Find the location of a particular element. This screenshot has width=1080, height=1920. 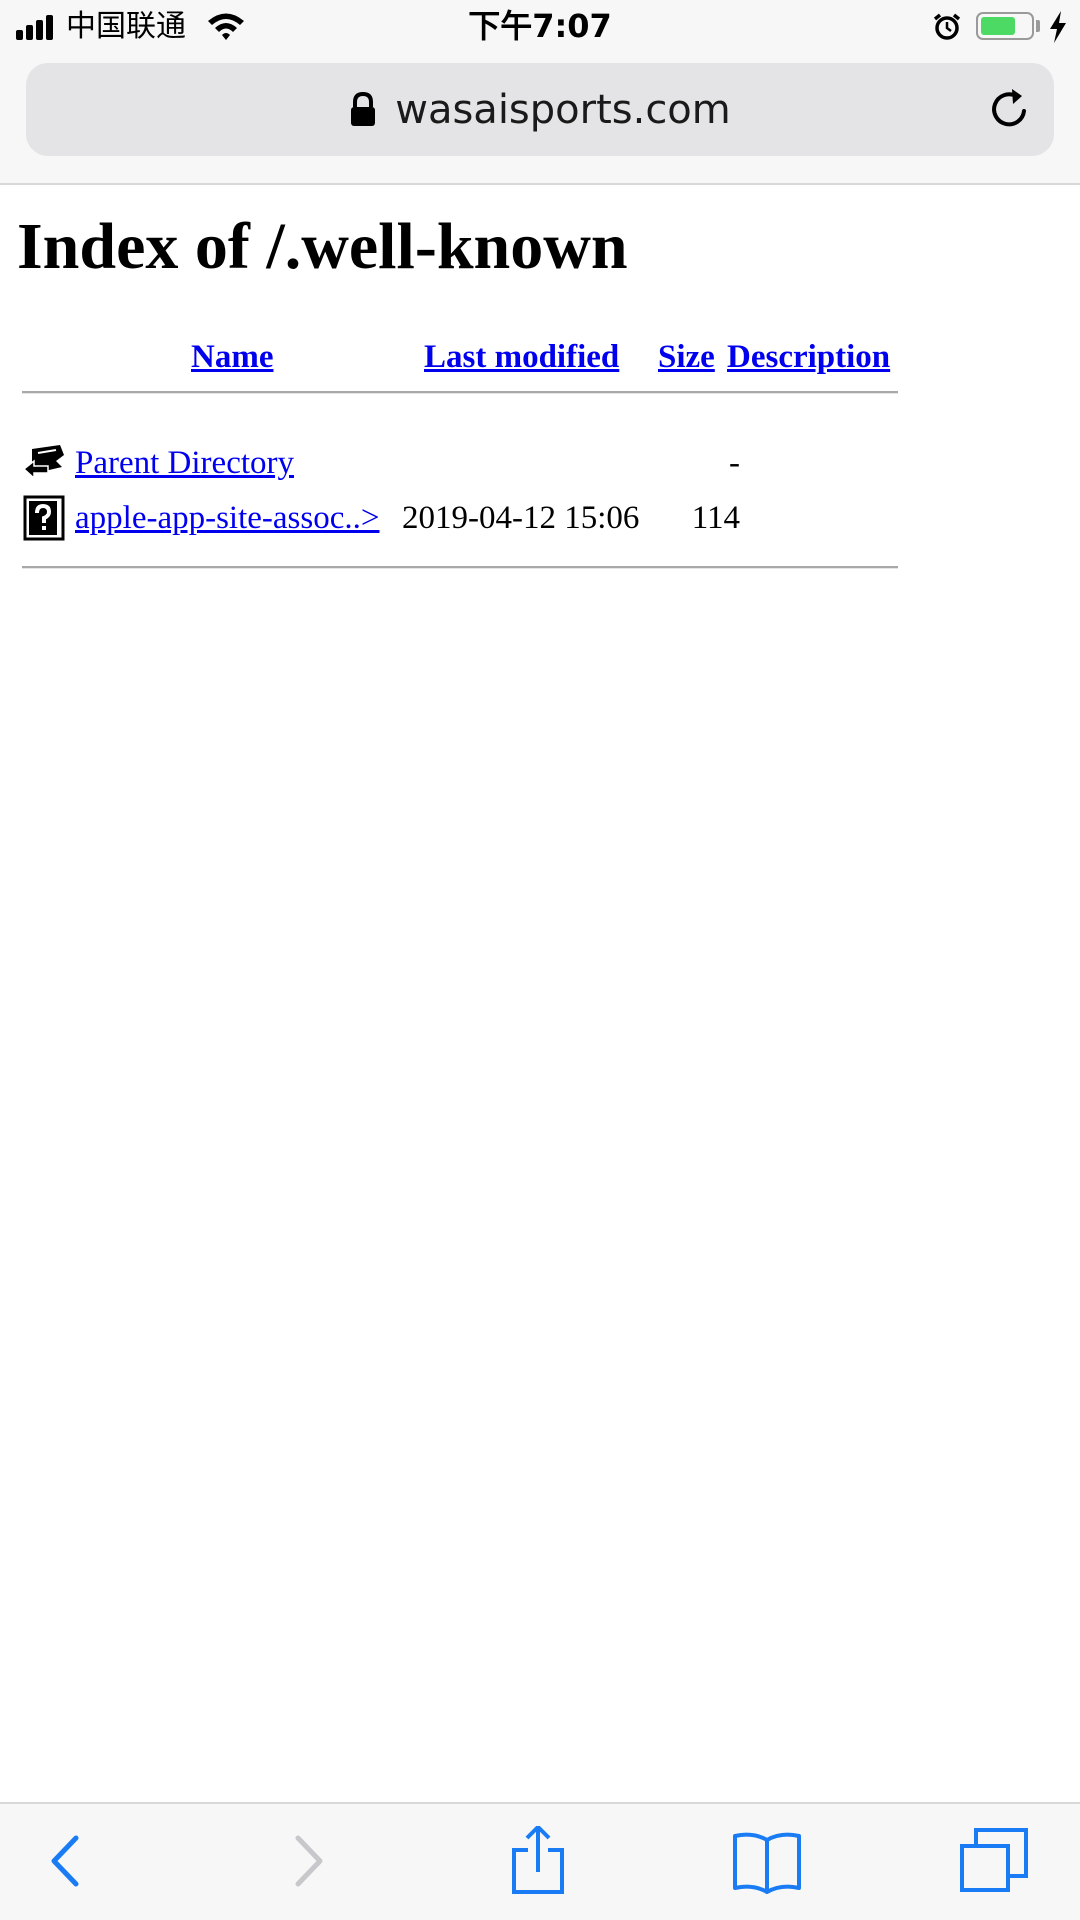

battery-tip is located at coordinates (1038, 26).